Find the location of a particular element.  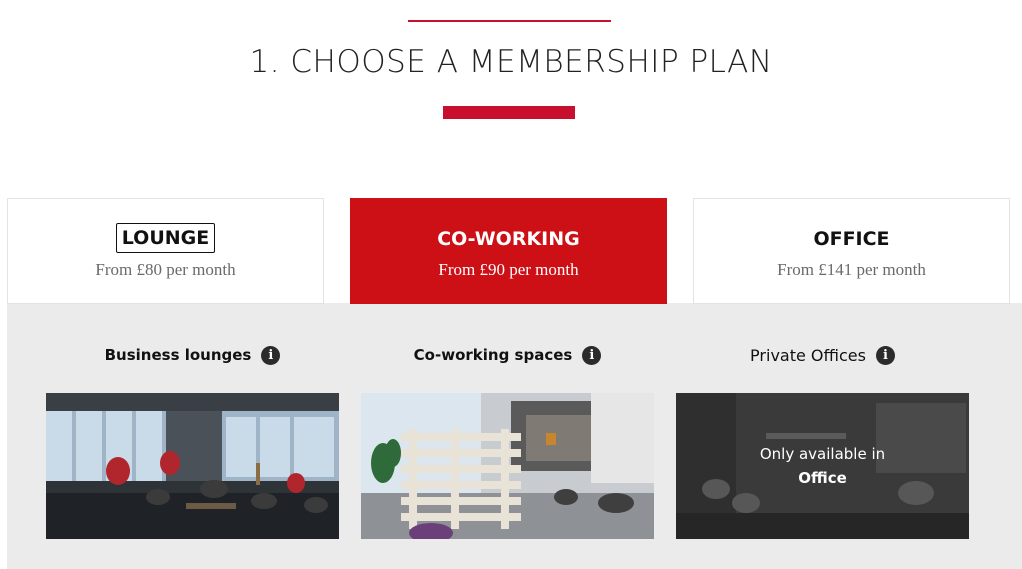

plan-name: OFFICE is located at coordinates (851, 239).